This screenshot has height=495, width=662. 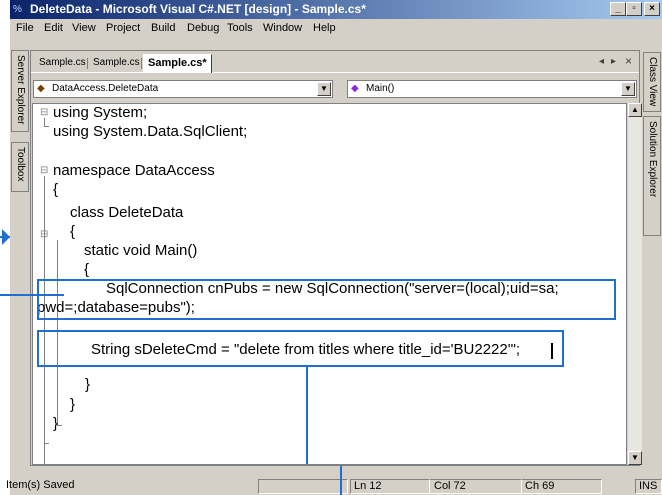 What do you see at coordinates (240, 28) in the screenshot?
I see `menu-tools: Tools` at bounding box center [240, 28].